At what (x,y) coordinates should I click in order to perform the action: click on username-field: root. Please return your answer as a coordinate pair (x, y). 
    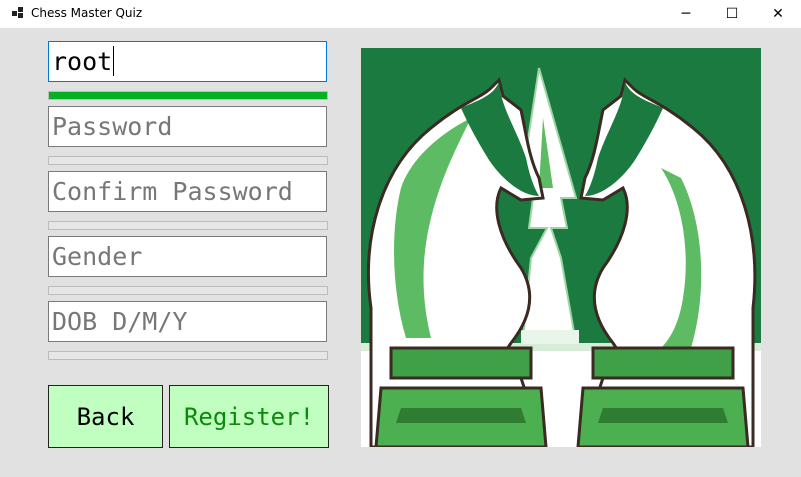
    Looking at the image, I should click on (187, 61).